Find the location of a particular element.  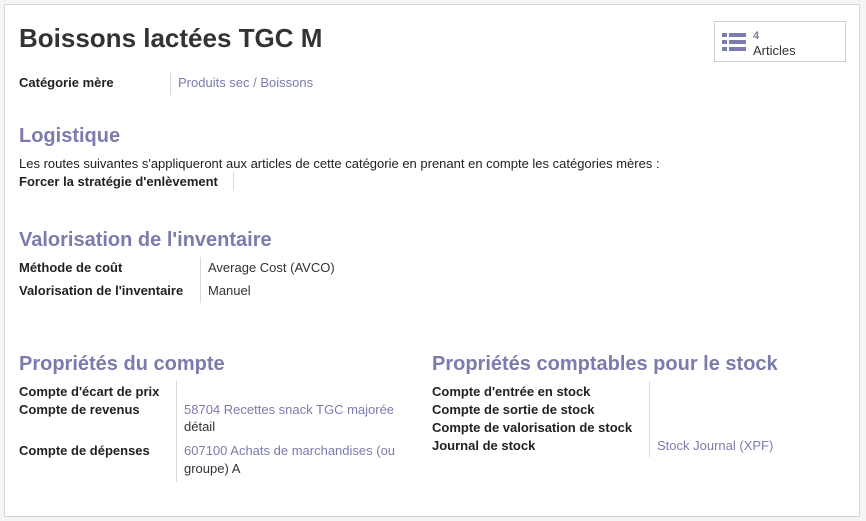

articles-count: 4 is located at coordinates (756, 36).